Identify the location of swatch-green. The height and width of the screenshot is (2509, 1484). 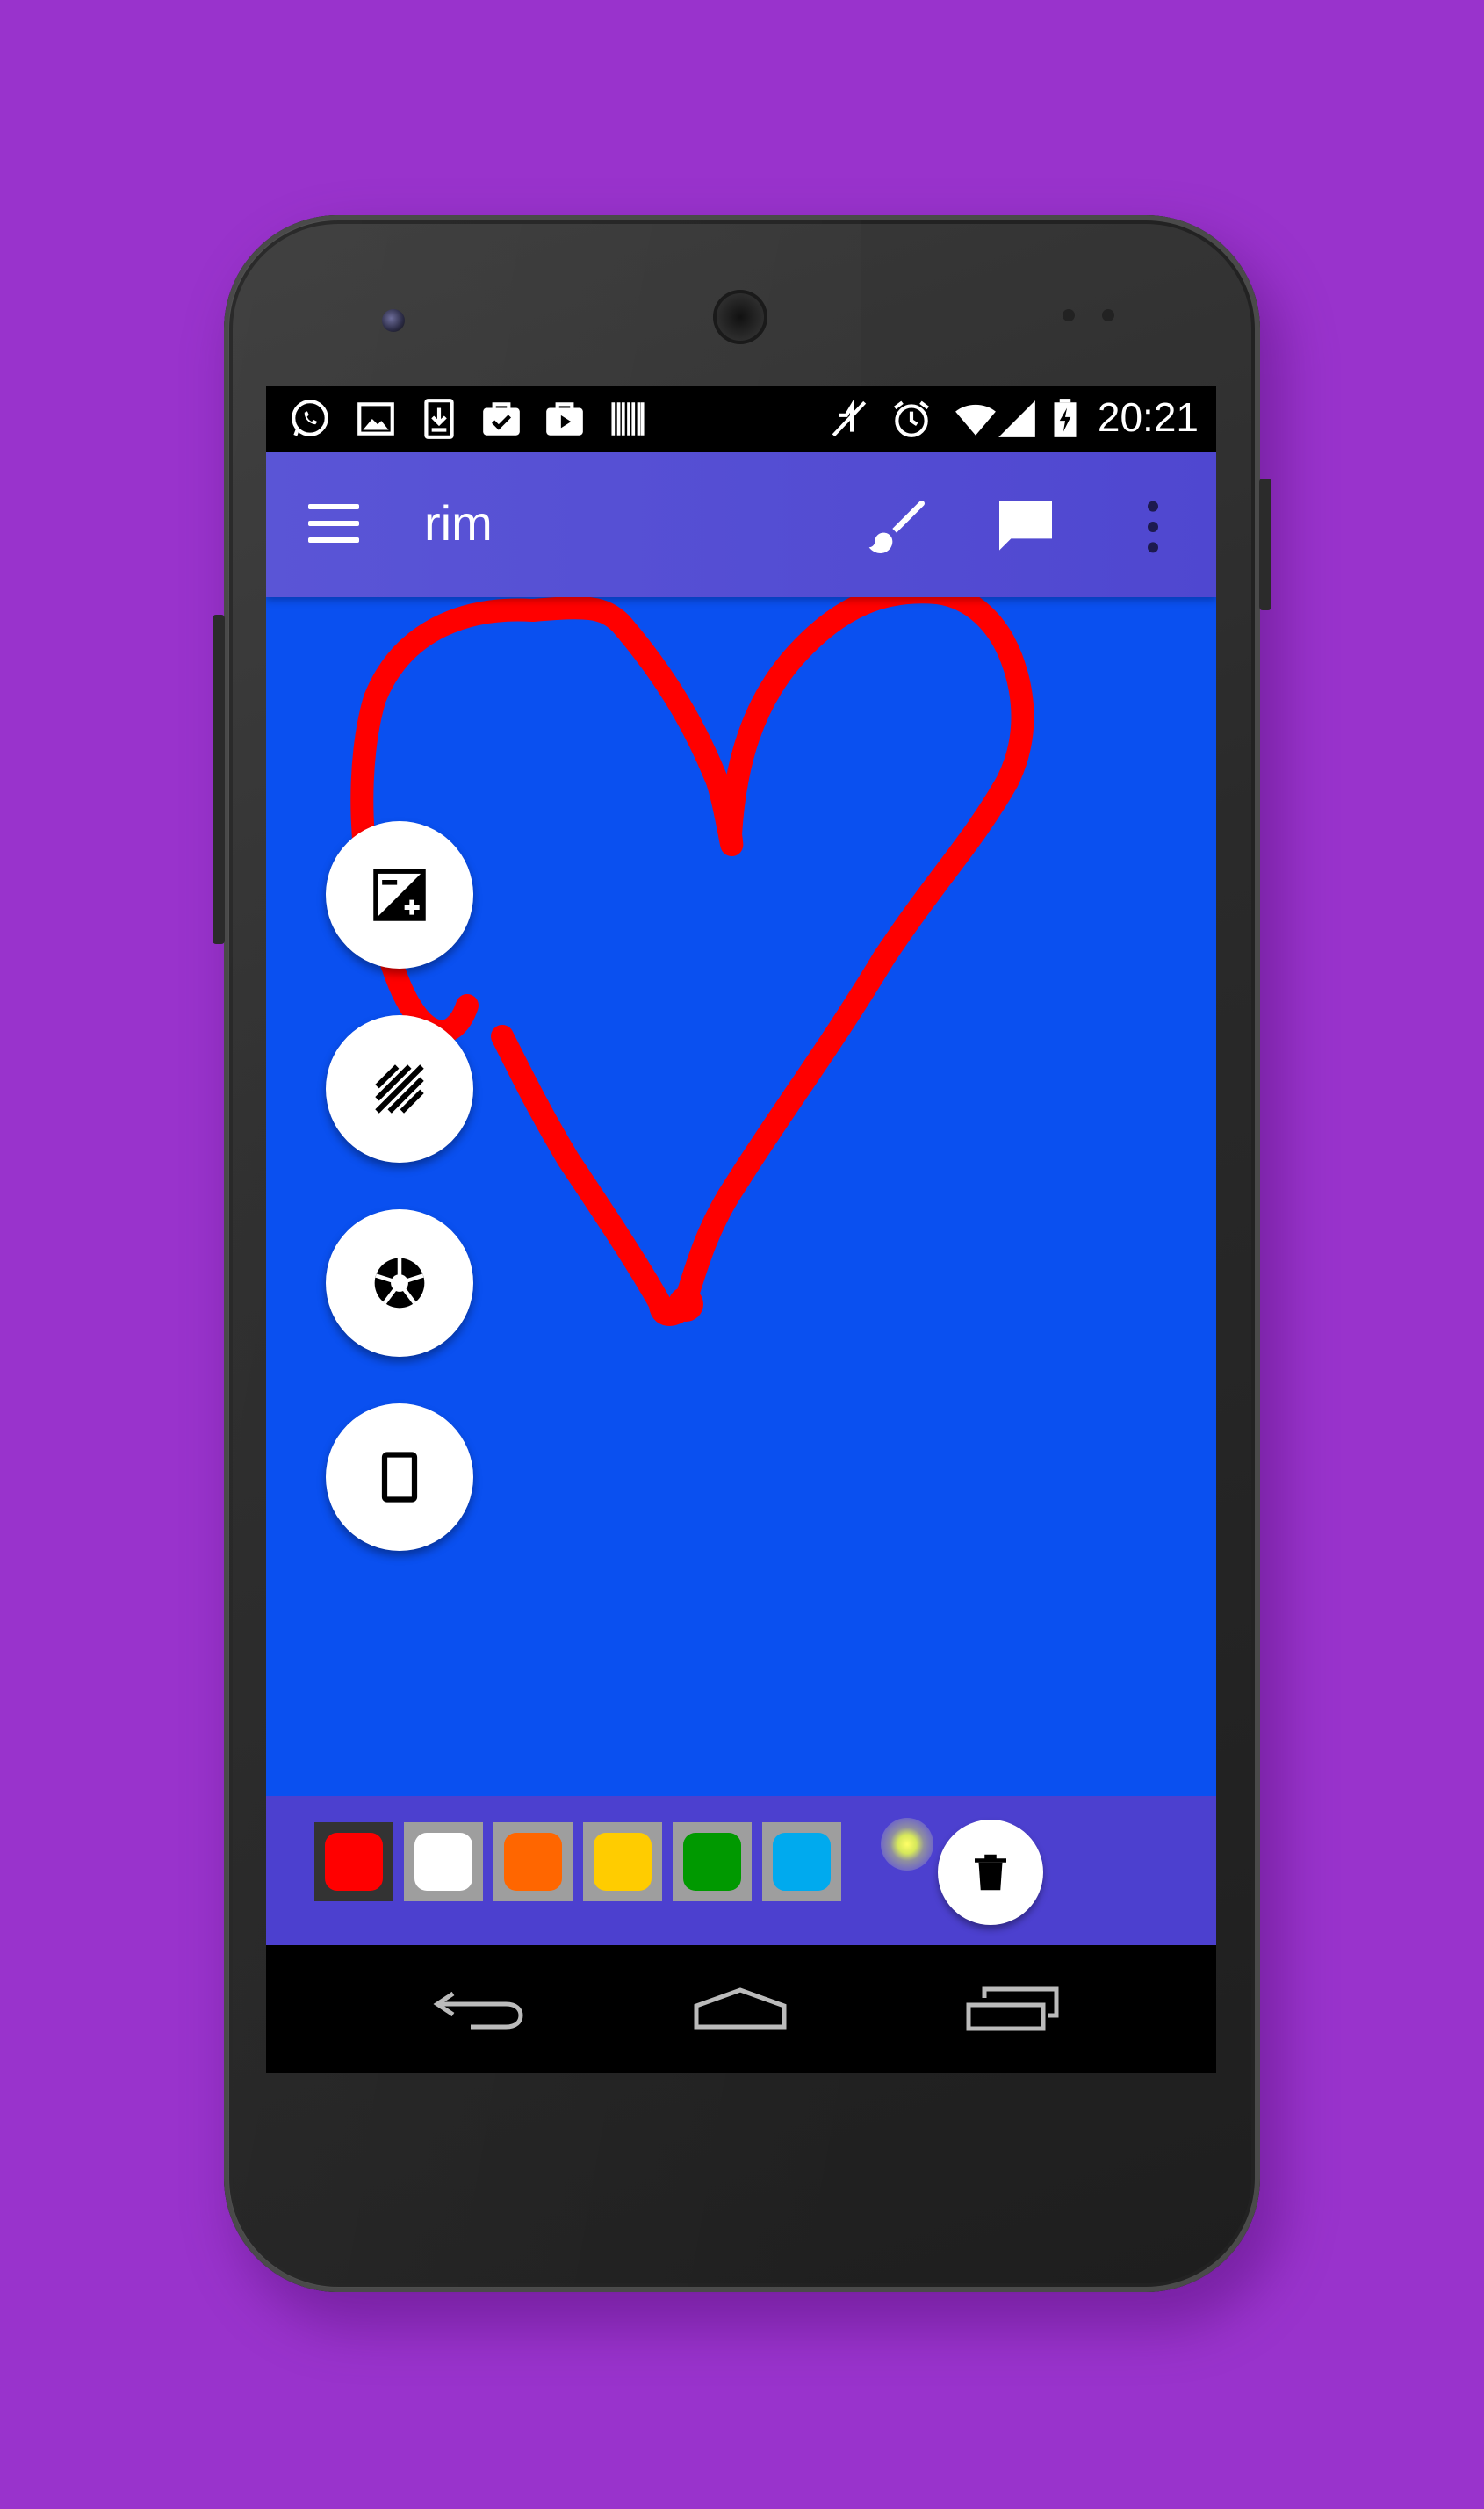
(712, 1861).